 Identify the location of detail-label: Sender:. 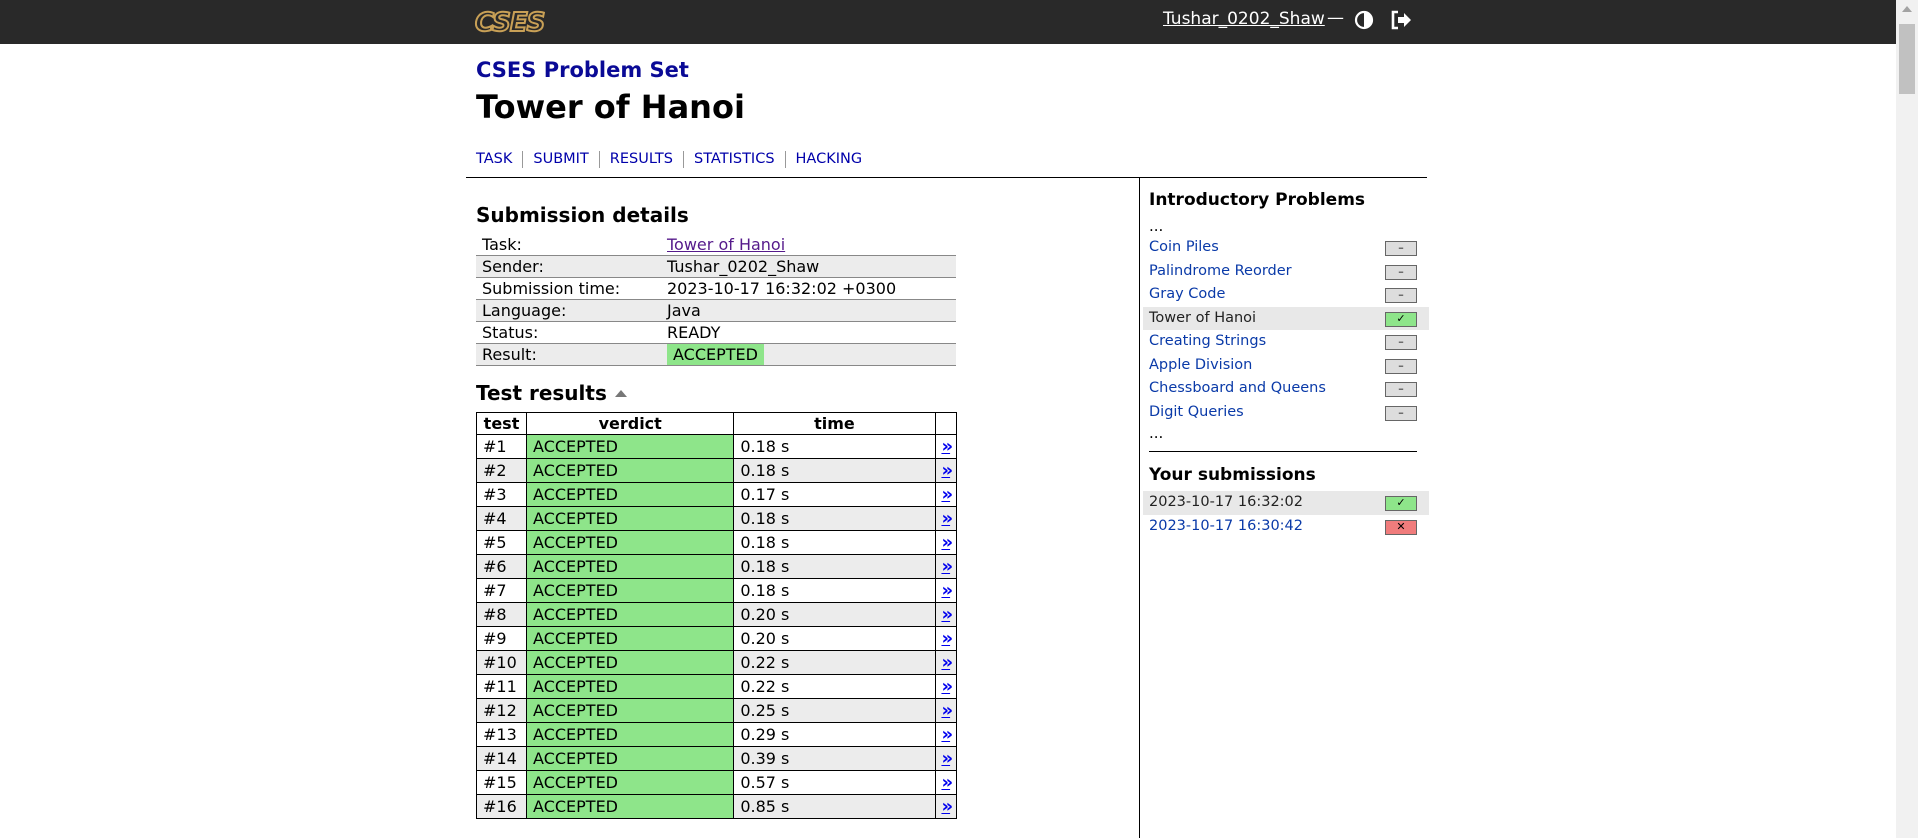
(568, 266).